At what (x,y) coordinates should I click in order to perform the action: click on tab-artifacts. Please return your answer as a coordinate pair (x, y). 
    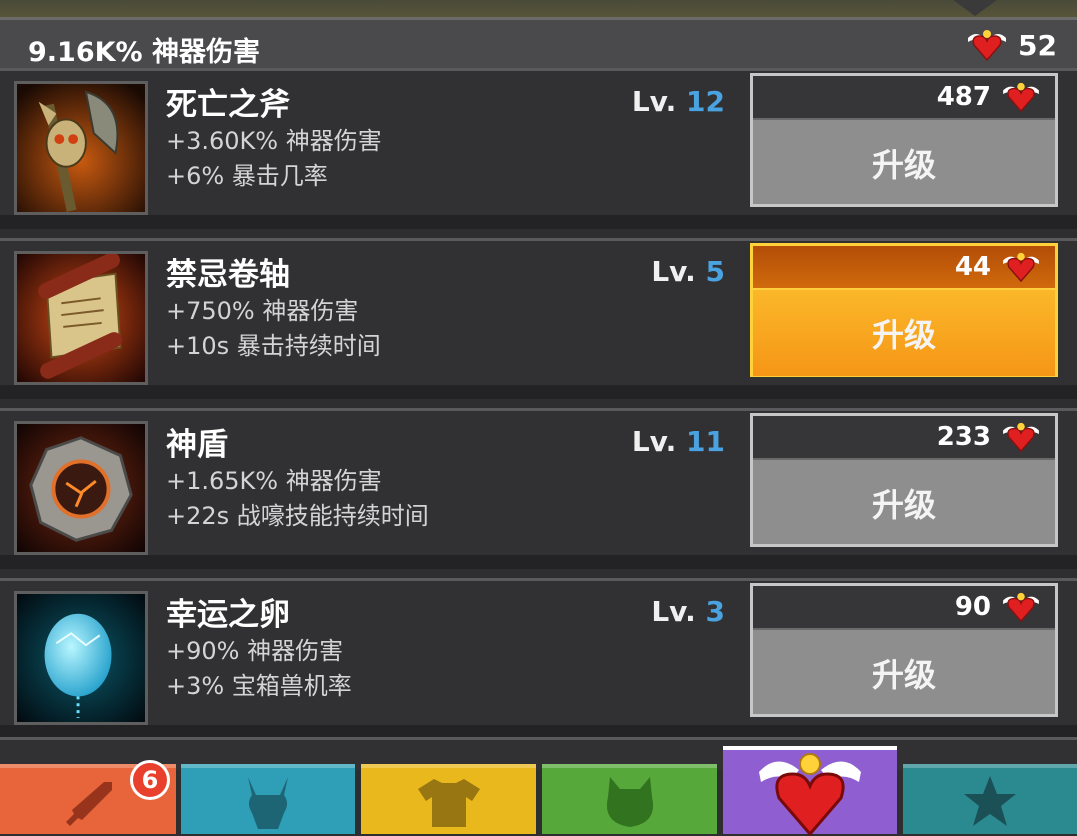
    Looking at the image, I should click on (810, 791).